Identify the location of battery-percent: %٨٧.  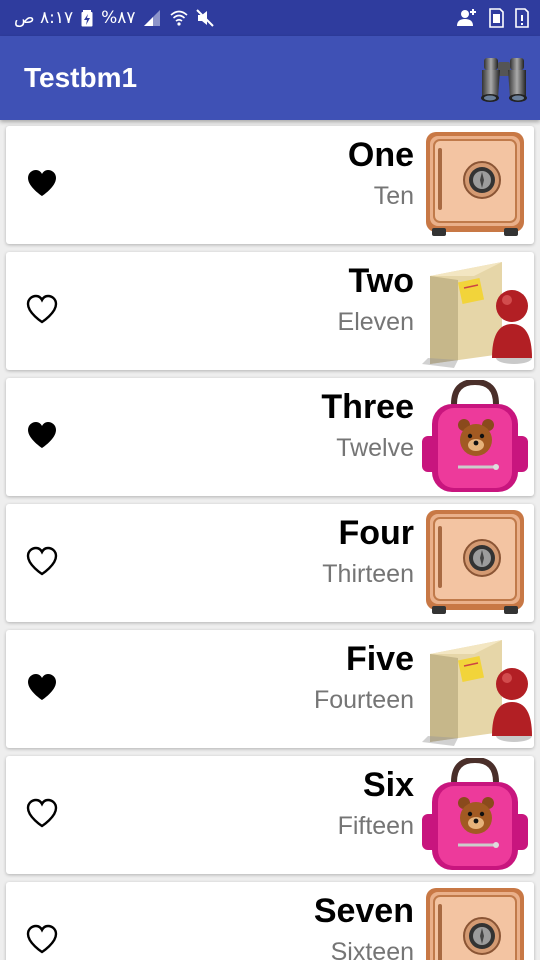
(118, 18).